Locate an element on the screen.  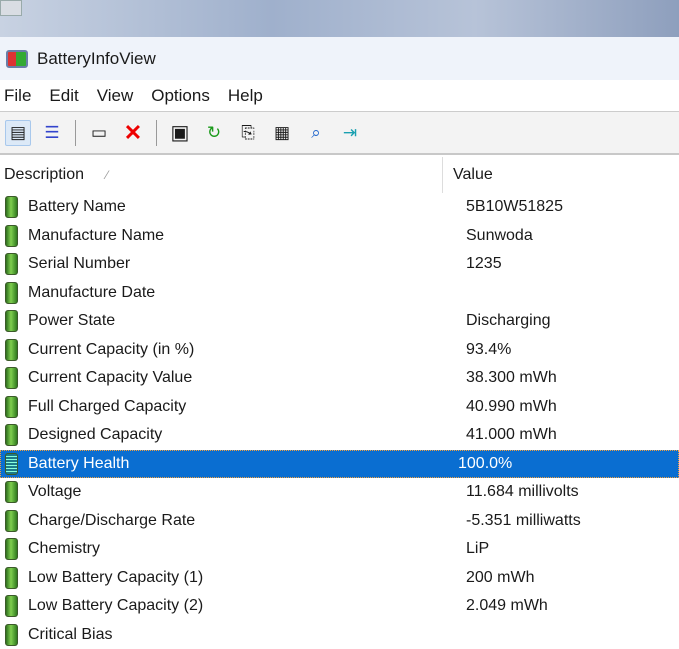
toolbar: ▤ ☰ ▭ ✕ ▣ ↻ ⎘ ▦ ⌕ ⇥ is located at coordinates (339, 133).